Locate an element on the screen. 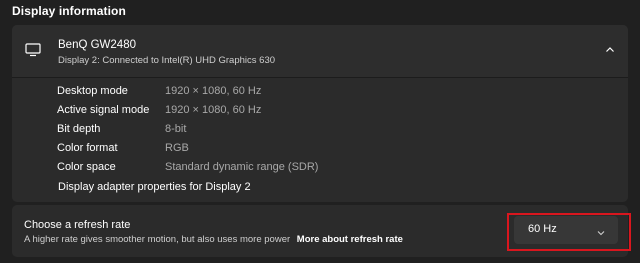 This screenshot has height=263, width=640. chevron-down-icon is located at coordinates (601, 230).